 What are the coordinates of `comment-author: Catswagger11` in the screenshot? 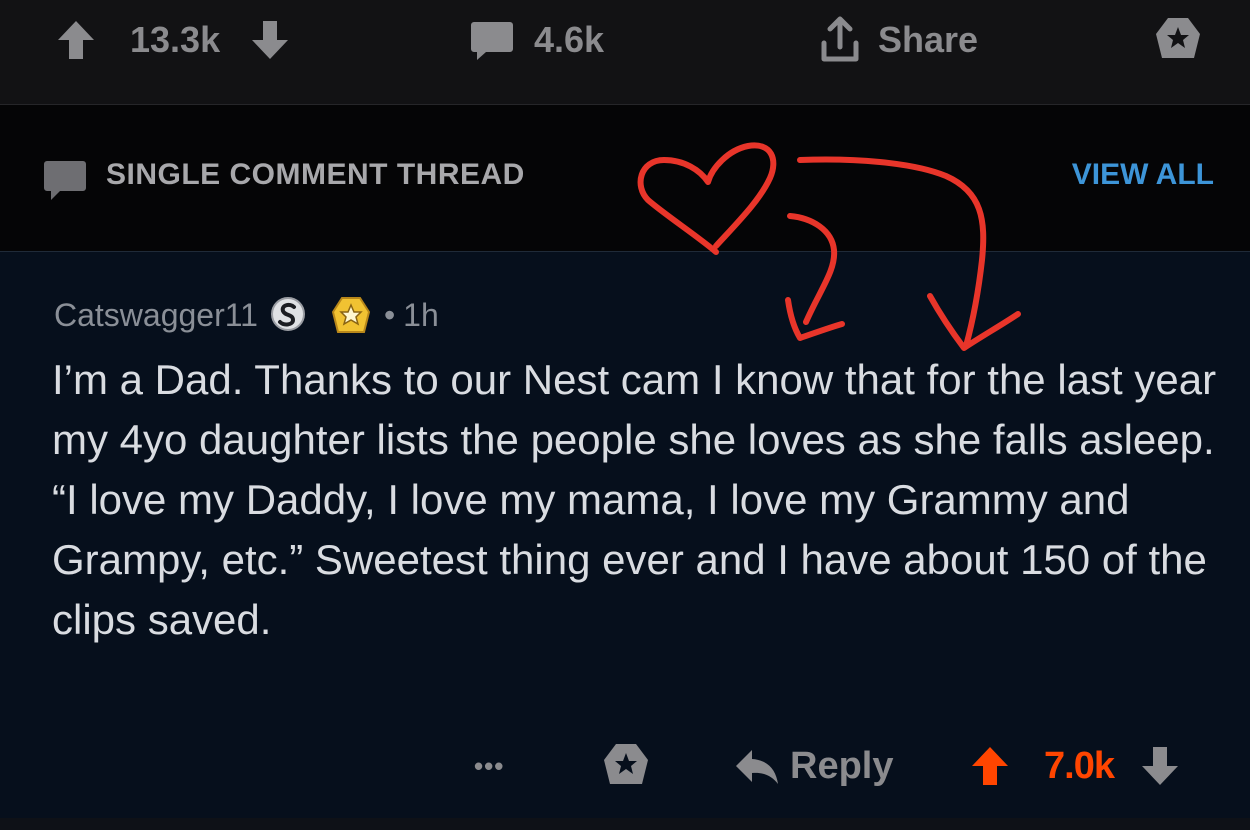 It's located at (156, 315).